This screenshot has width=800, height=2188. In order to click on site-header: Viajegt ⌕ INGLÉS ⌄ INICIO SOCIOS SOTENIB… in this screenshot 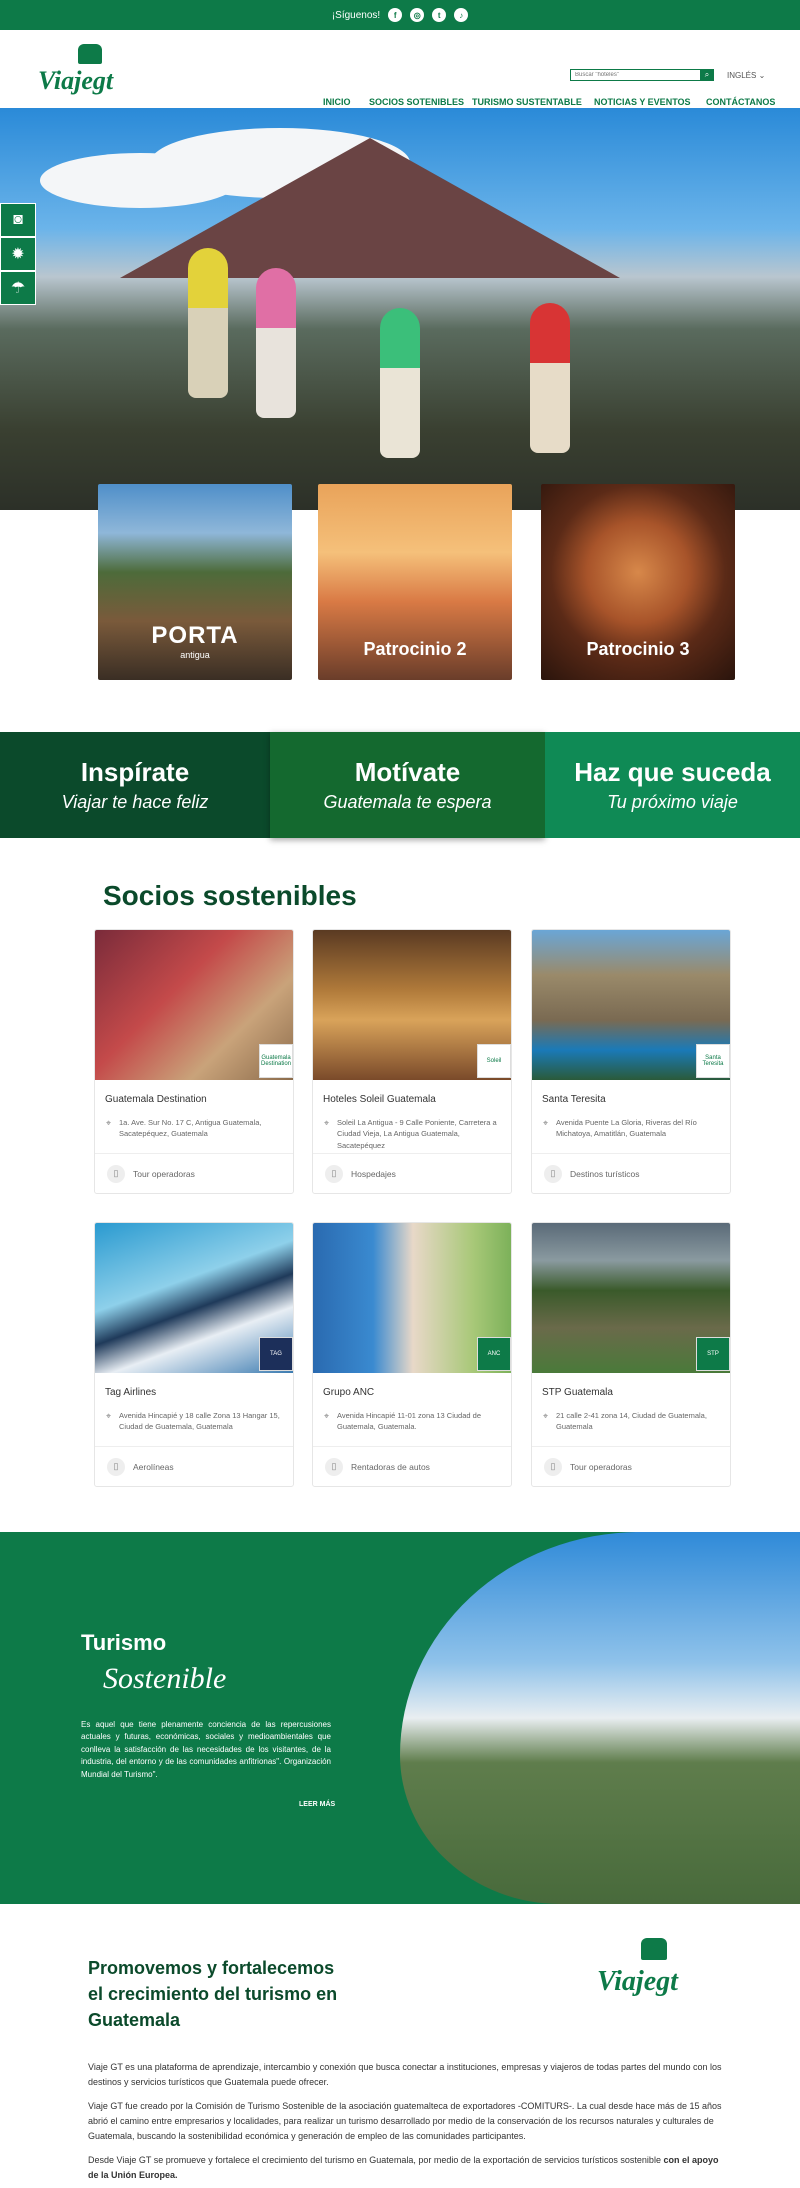, I will do `click(400, 71)`.